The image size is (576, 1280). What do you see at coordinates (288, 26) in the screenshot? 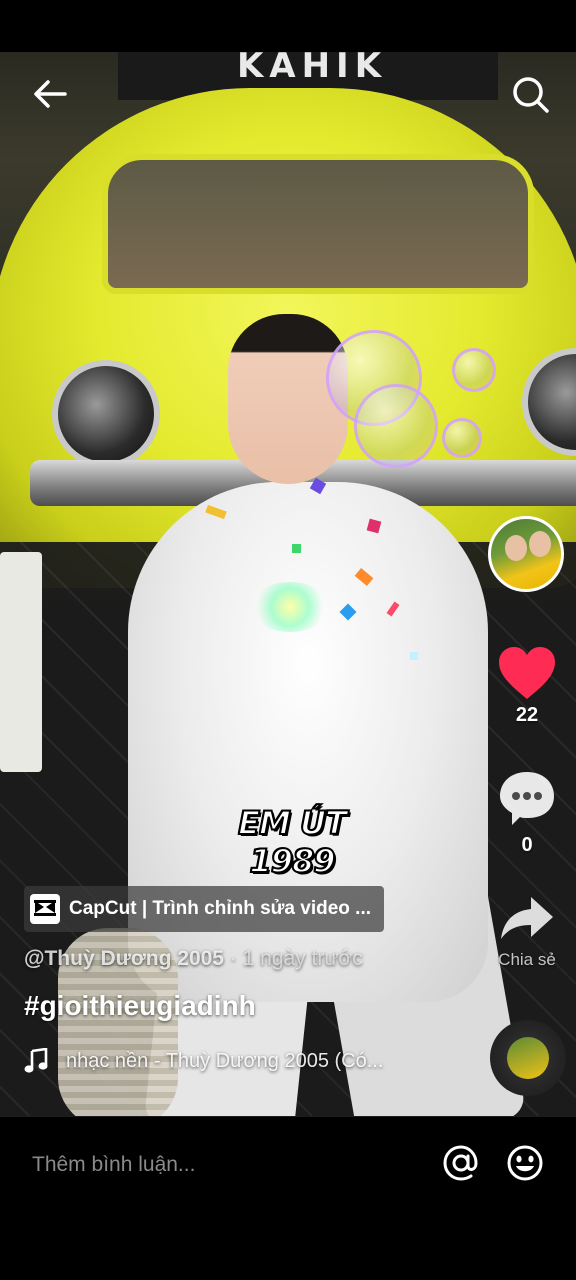
I see `status-bar` at bounding box center [288, 26].